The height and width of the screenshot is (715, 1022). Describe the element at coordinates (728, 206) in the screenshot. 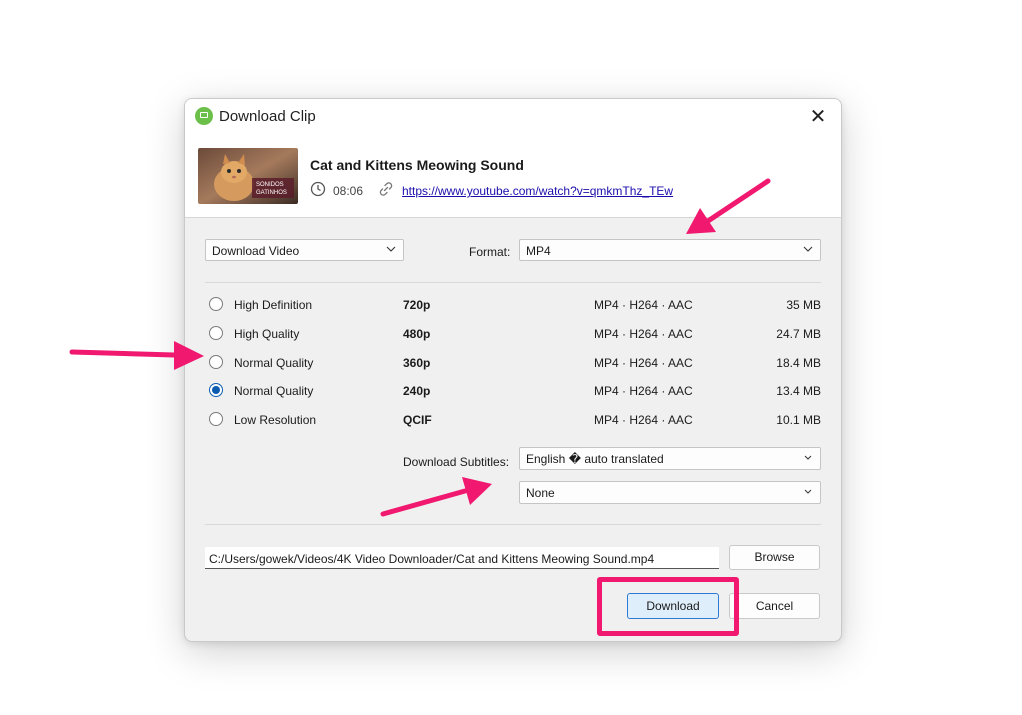

I see `annotation-arrow-format` at that location.